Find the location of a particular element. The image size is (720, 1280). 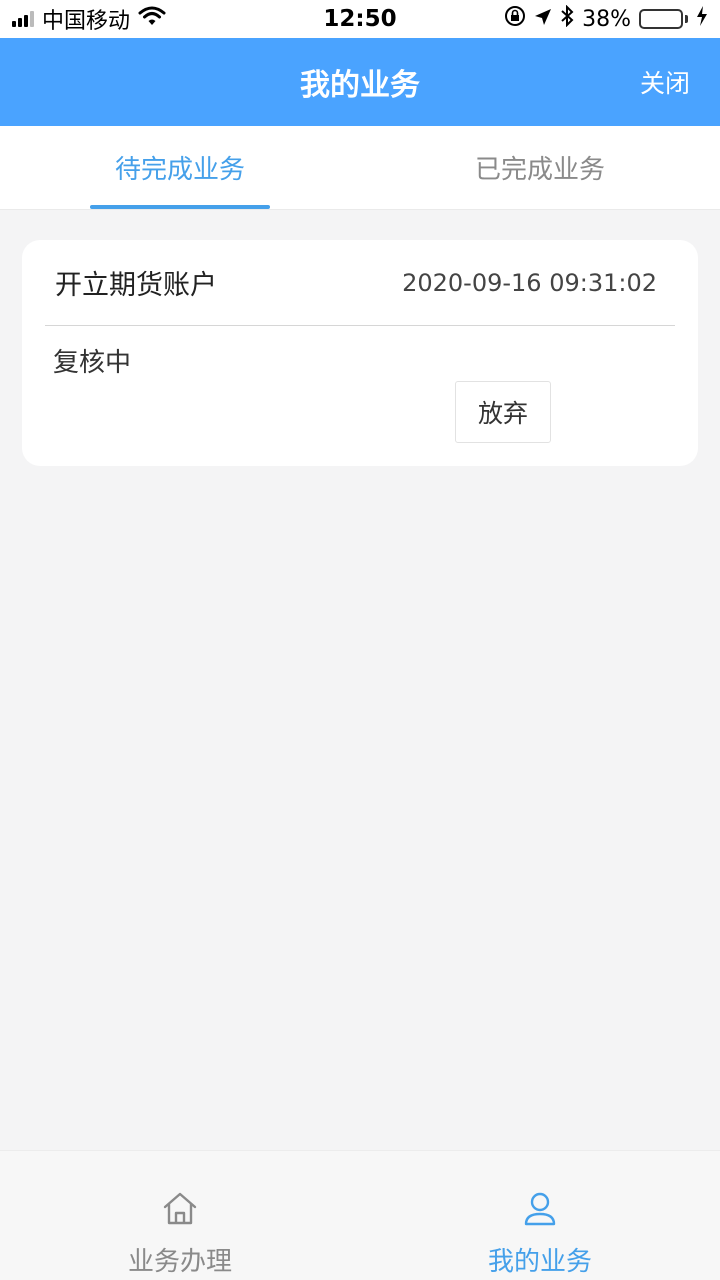

tab-pending-label: 待完成业务 is located at coordinates (179, 170).